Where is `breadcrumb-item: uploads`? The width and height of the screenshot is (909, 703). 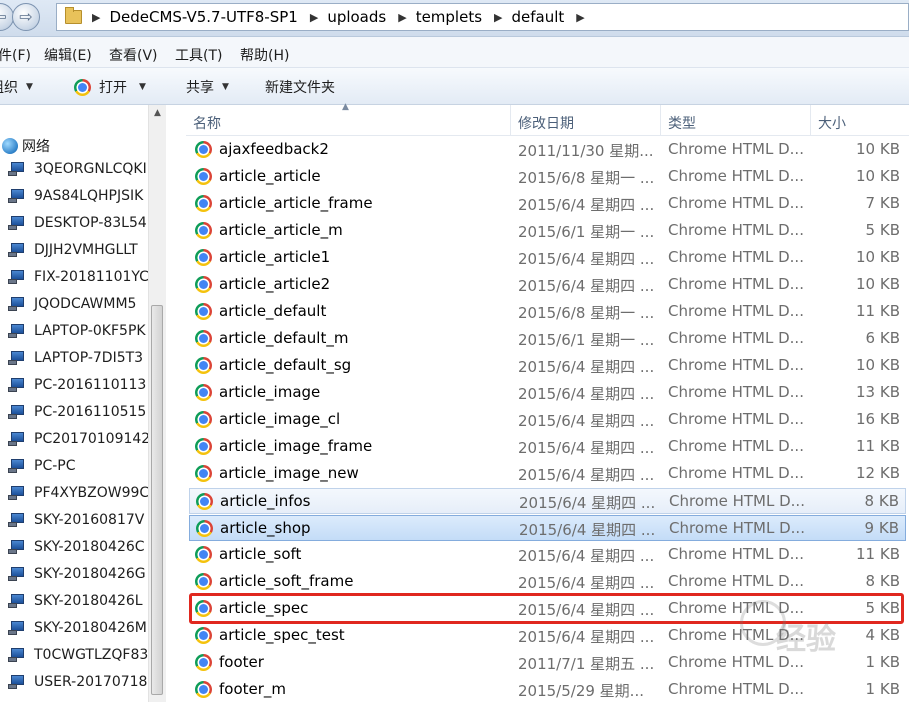
breadcrumb-item: uploads is located at coordinates (356, 17).